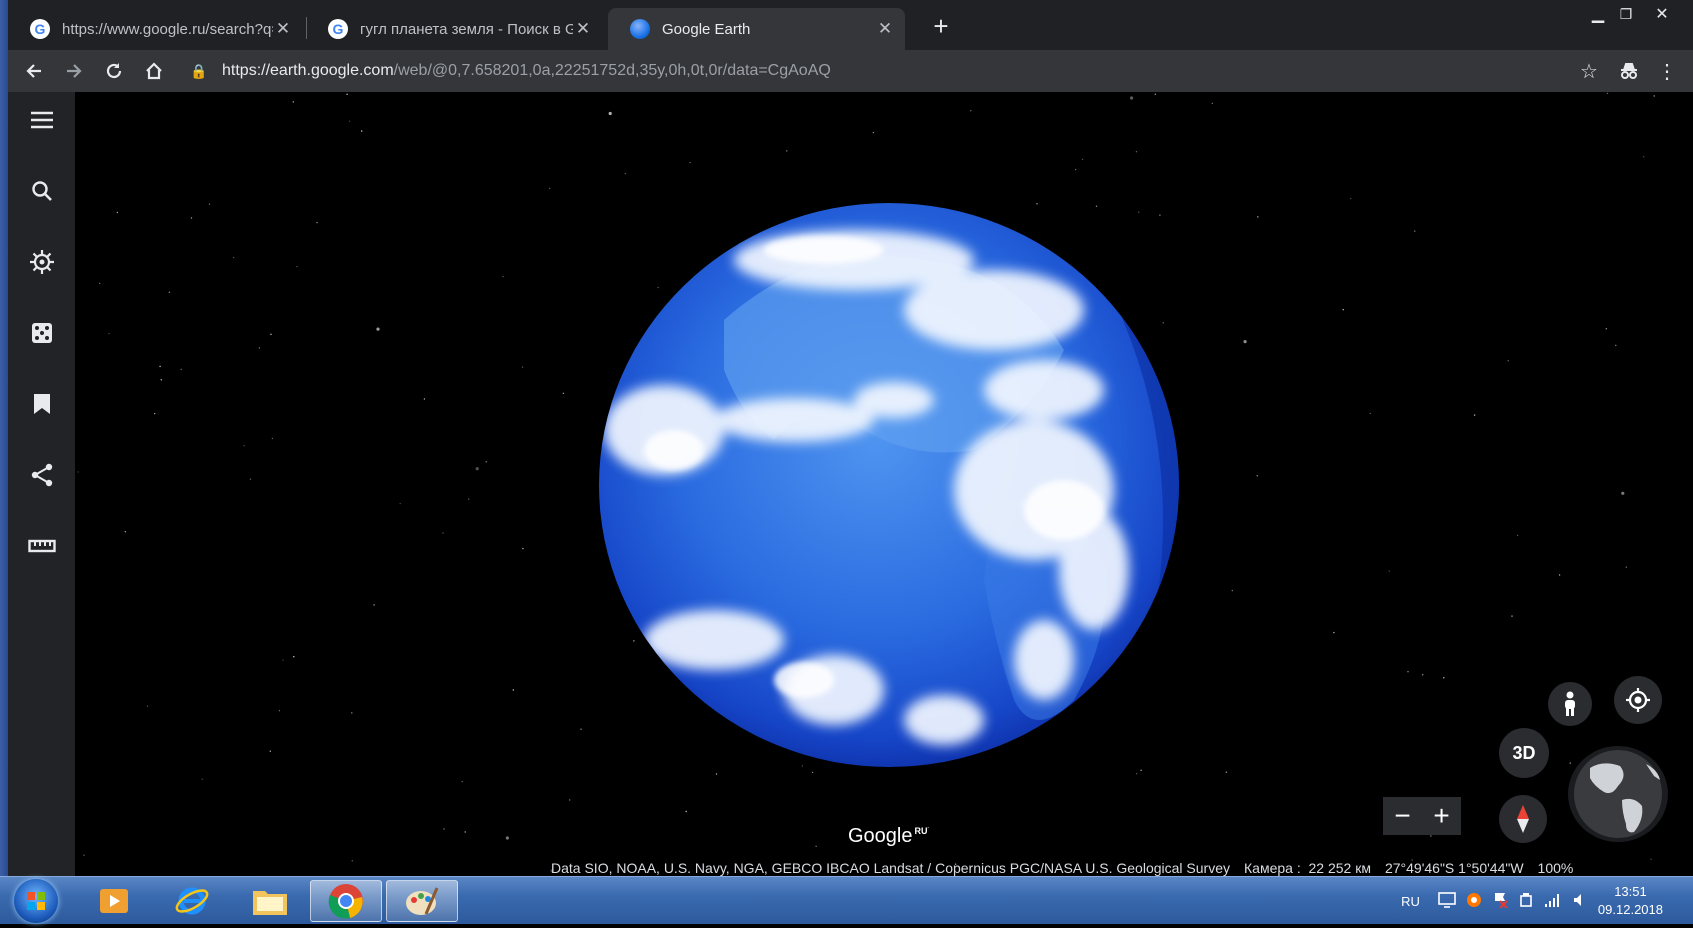 The image size is (1693, 928). What do you see at coordinates (41, 191) in the screenshot?
I see `search-button` at bounding box center [41, 191].